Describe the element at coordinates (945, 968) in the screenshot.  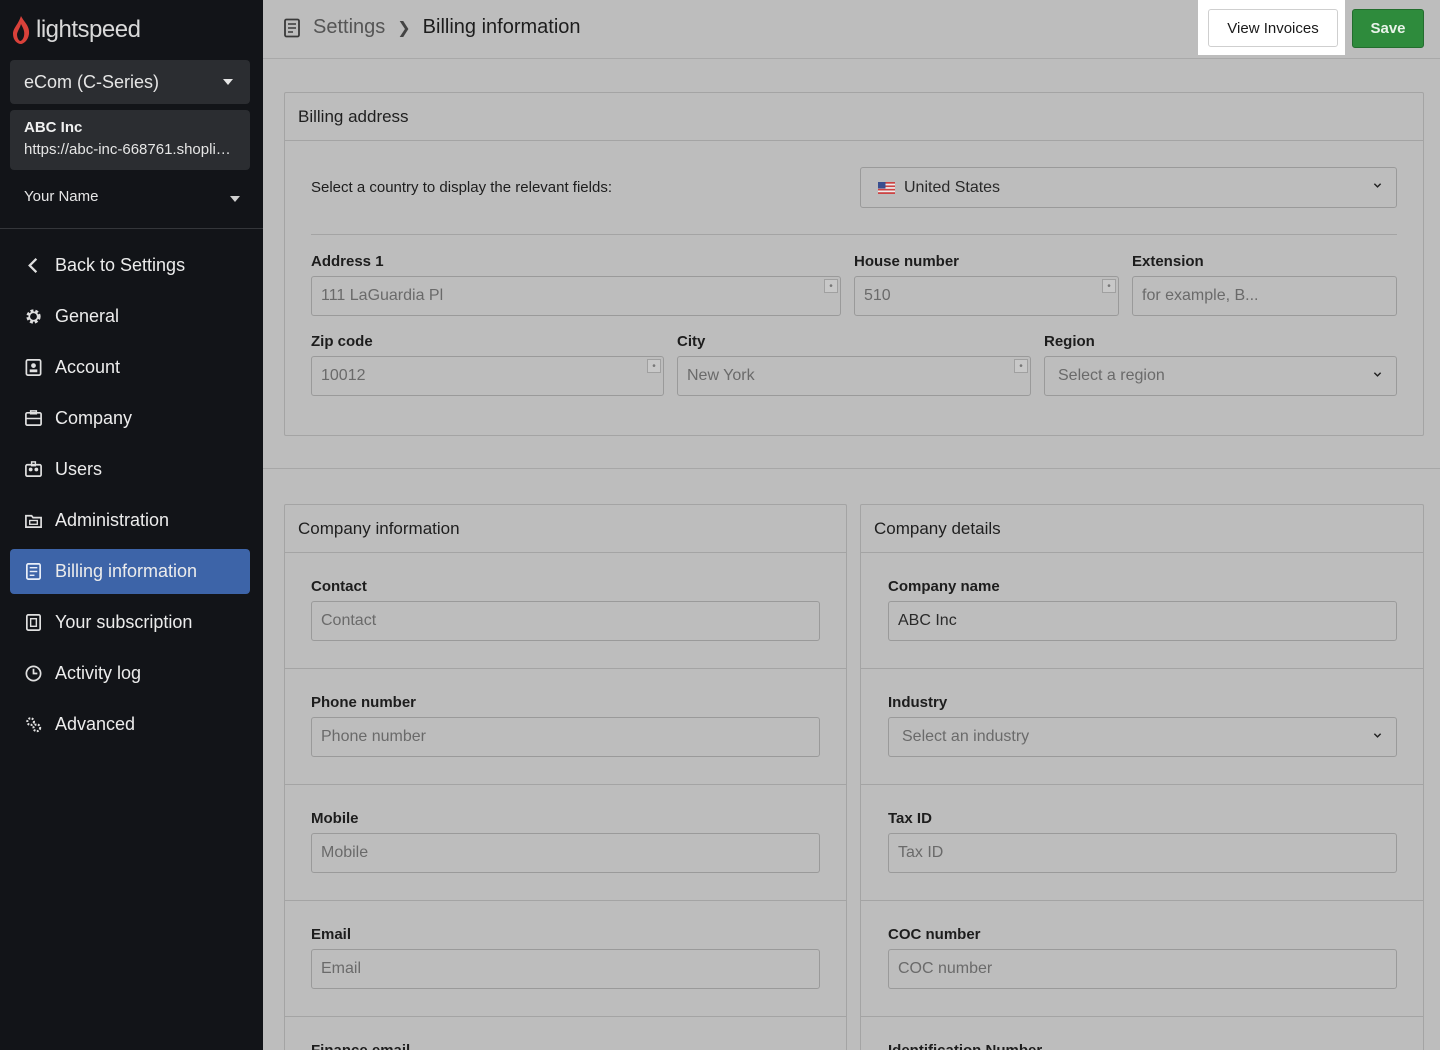
I see `coc-number-placeholder: COC number` at that location.